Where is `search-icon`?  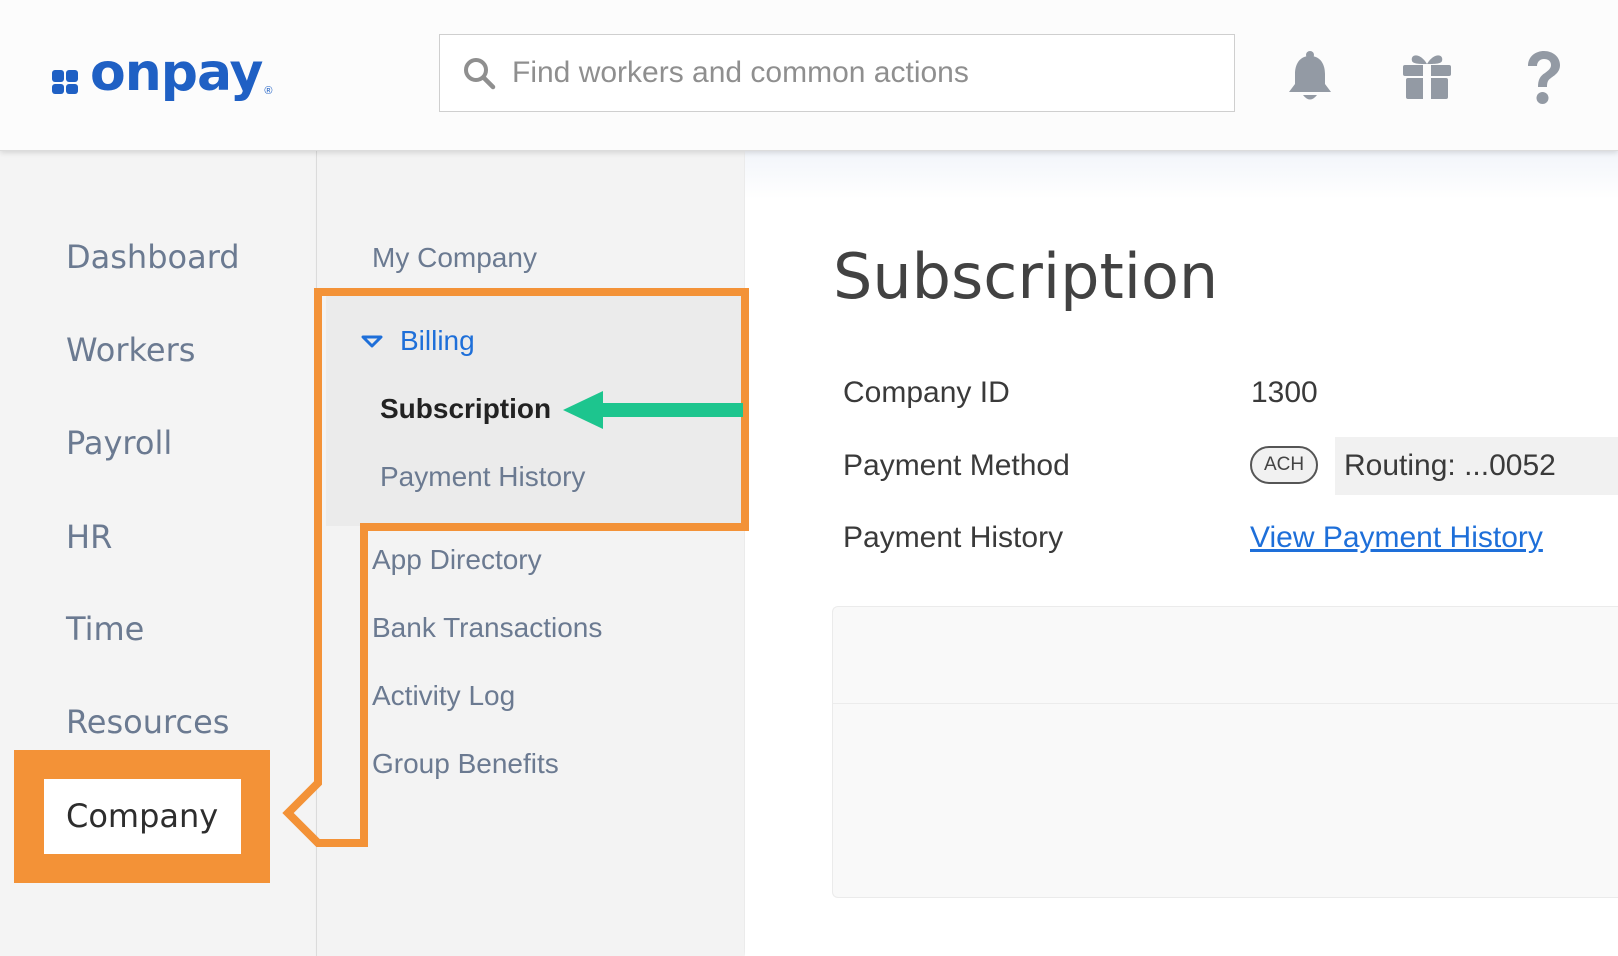
search-icon is located at coordinates (480, 74).